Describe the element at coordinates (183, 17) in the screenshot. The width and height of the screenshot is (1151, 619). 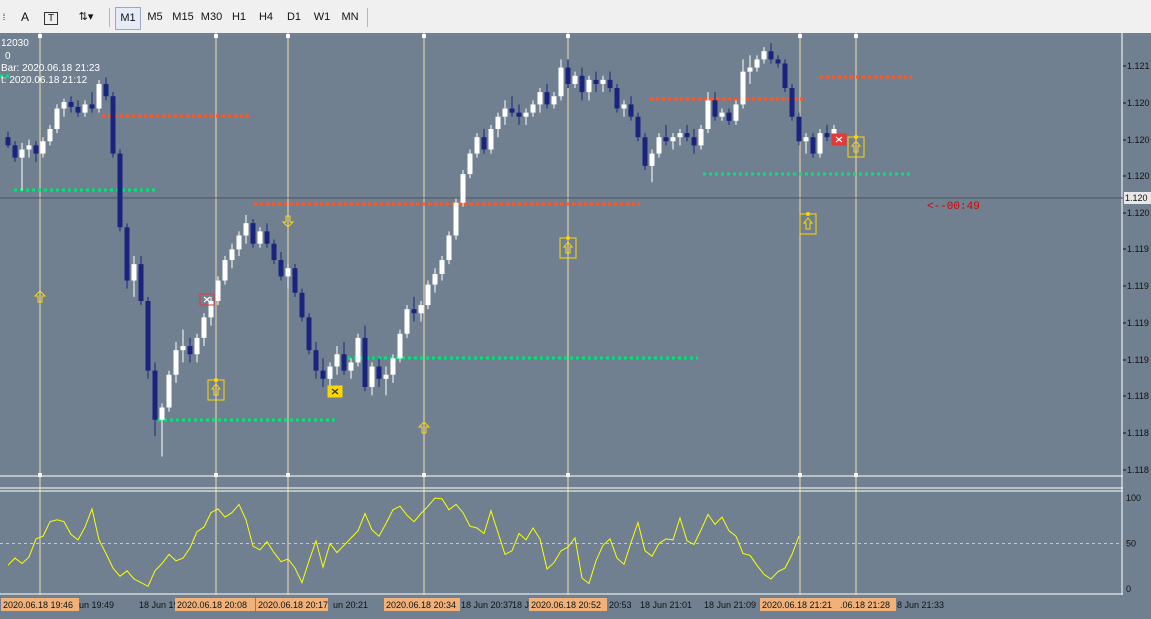
I see `timeframe-m15: M15` at that location.